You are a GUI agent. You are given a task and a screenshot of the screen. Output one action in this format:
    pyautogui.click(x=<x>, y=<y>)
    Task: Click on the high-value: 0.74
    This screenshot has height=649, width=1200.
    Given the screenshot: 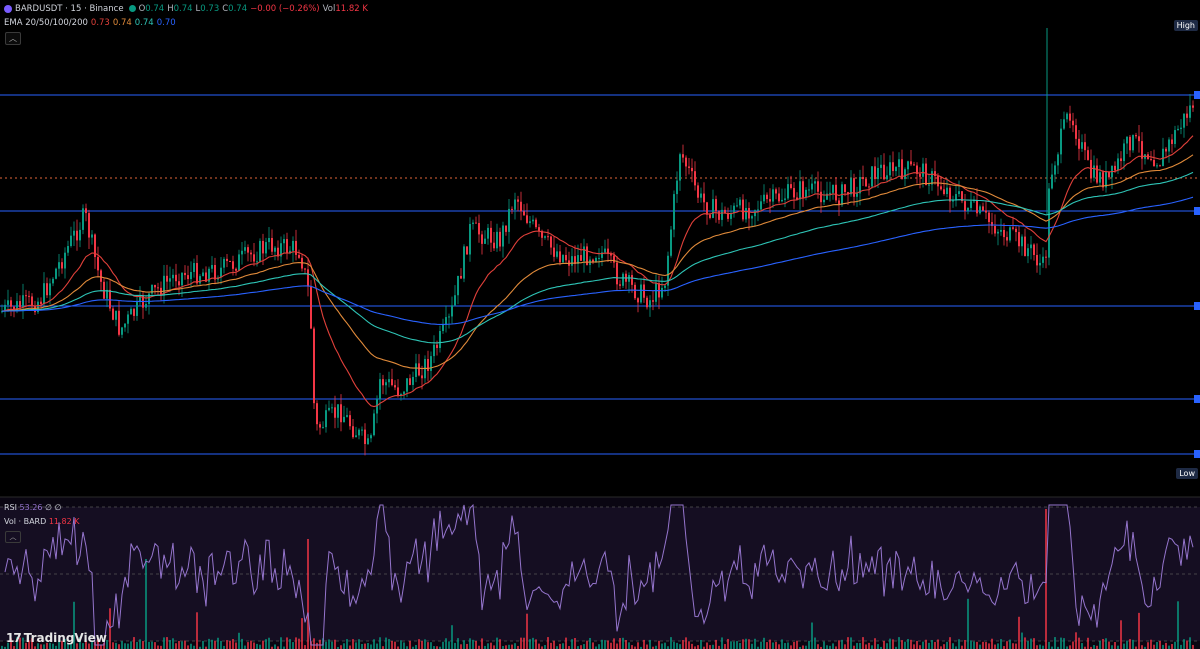 What is the action you would take?
    pyautogui.click(x=183, y=9)
    